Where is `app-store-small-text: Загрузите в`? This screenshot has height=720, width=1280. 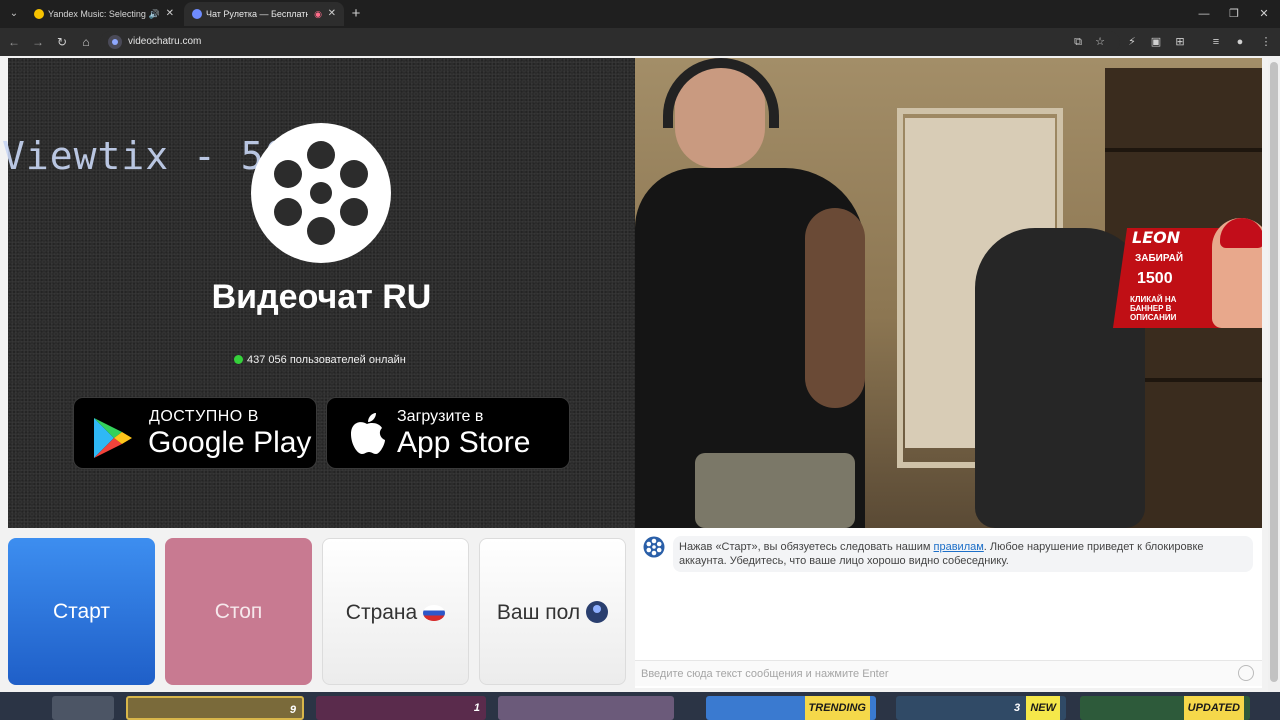 app-store-small-text: Загрузите в is located at coordinates (440, 416).